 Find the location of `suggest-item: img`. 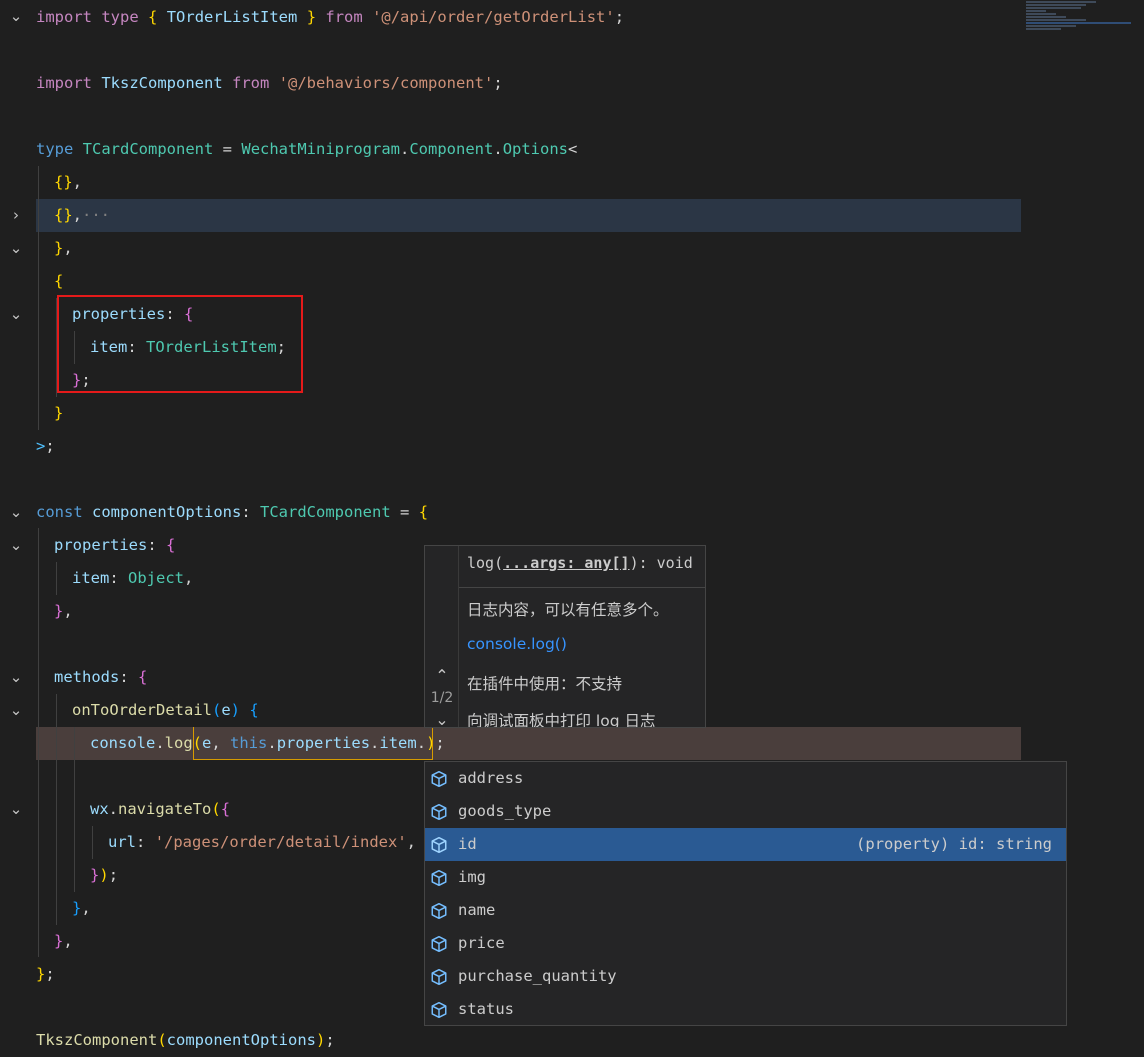

suggest-item: img is located at coordinates (745, 877).